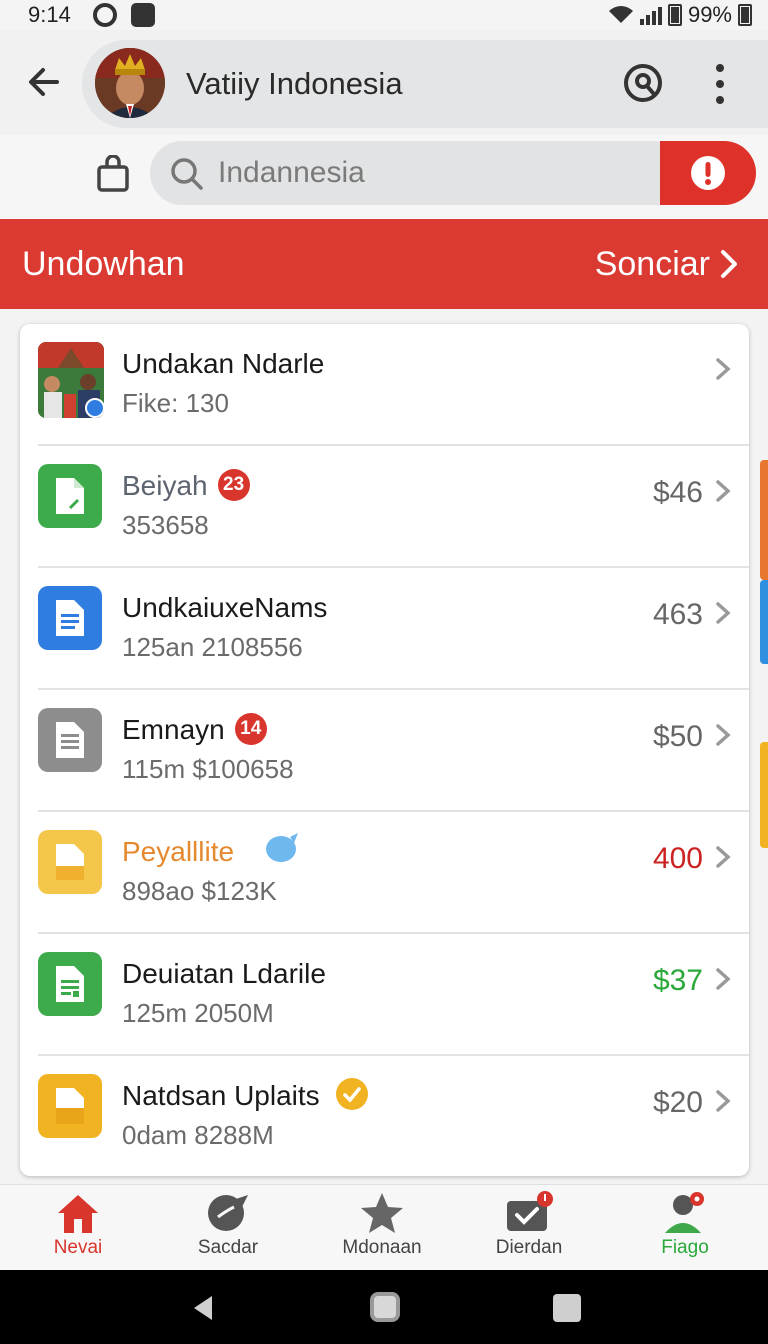 The image size is (768, 1344). I want to click on profile-photo-icon, so click(71, 380).